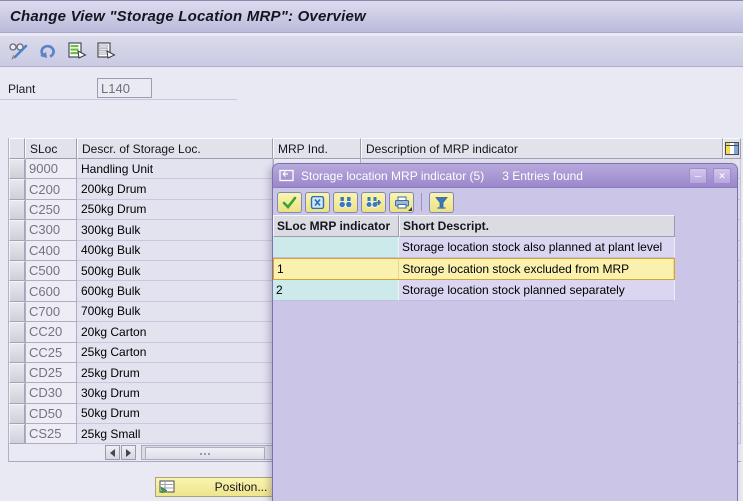 This screenshot has height=501, width=743. Describe the element at coordinates (51, 332) in the screenshot. I see `sloc-cell: CC20` at that location.